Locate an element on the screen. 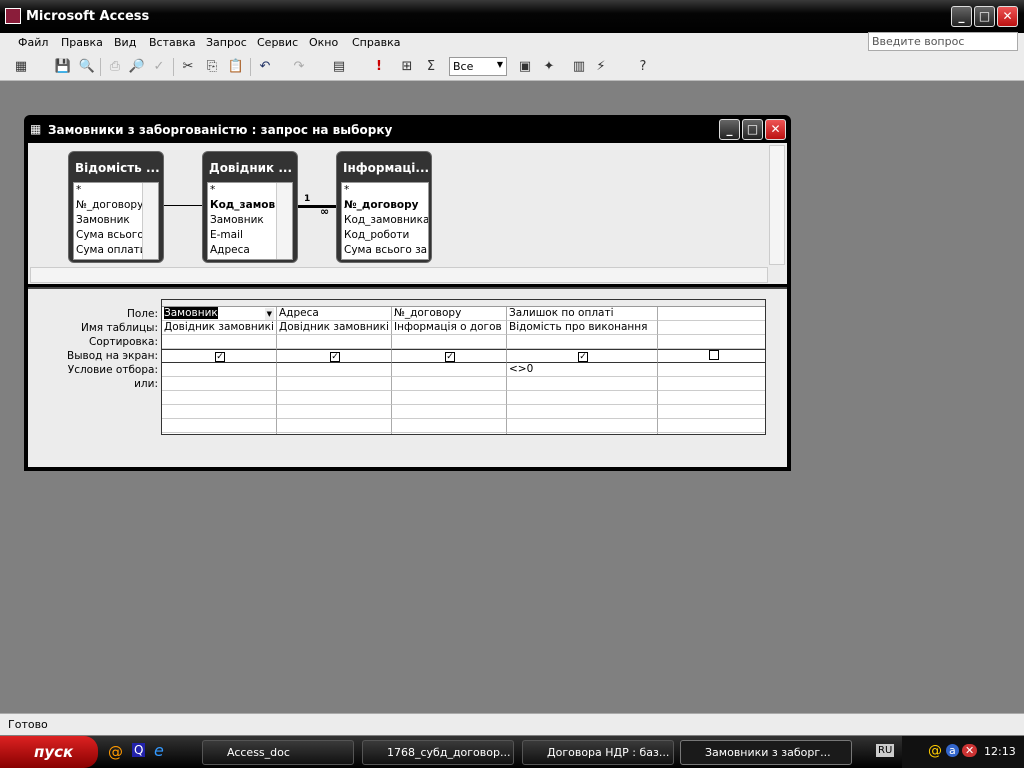 This screenshot has width=1024, height=768. chevron-down-icon: ▼ is located at coordinates (269, 314).